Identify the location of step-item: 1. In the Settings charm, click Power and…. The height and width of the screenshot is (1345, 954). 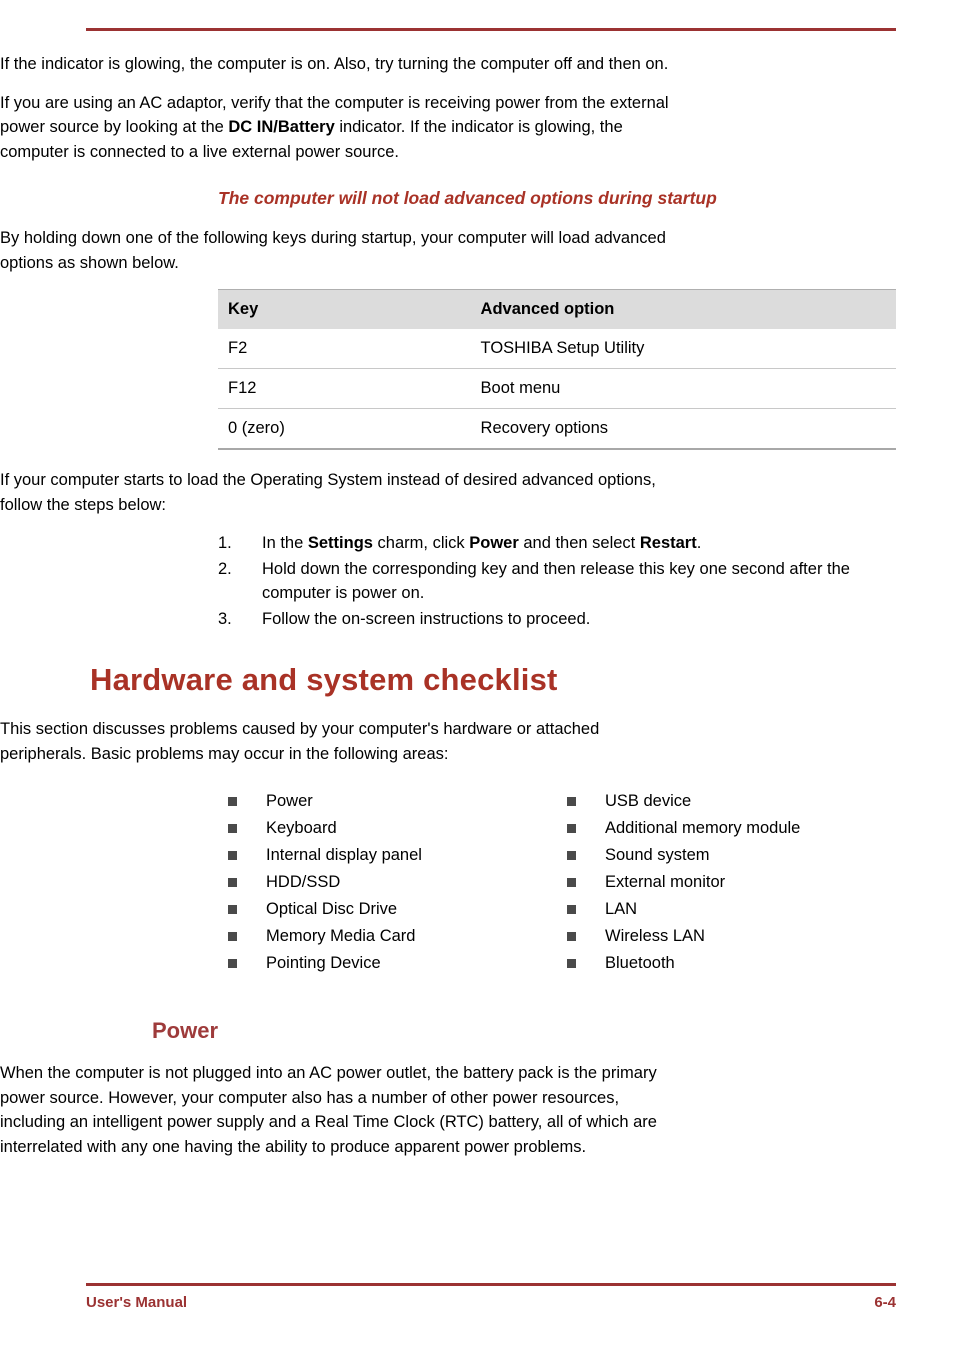
(557, 543).